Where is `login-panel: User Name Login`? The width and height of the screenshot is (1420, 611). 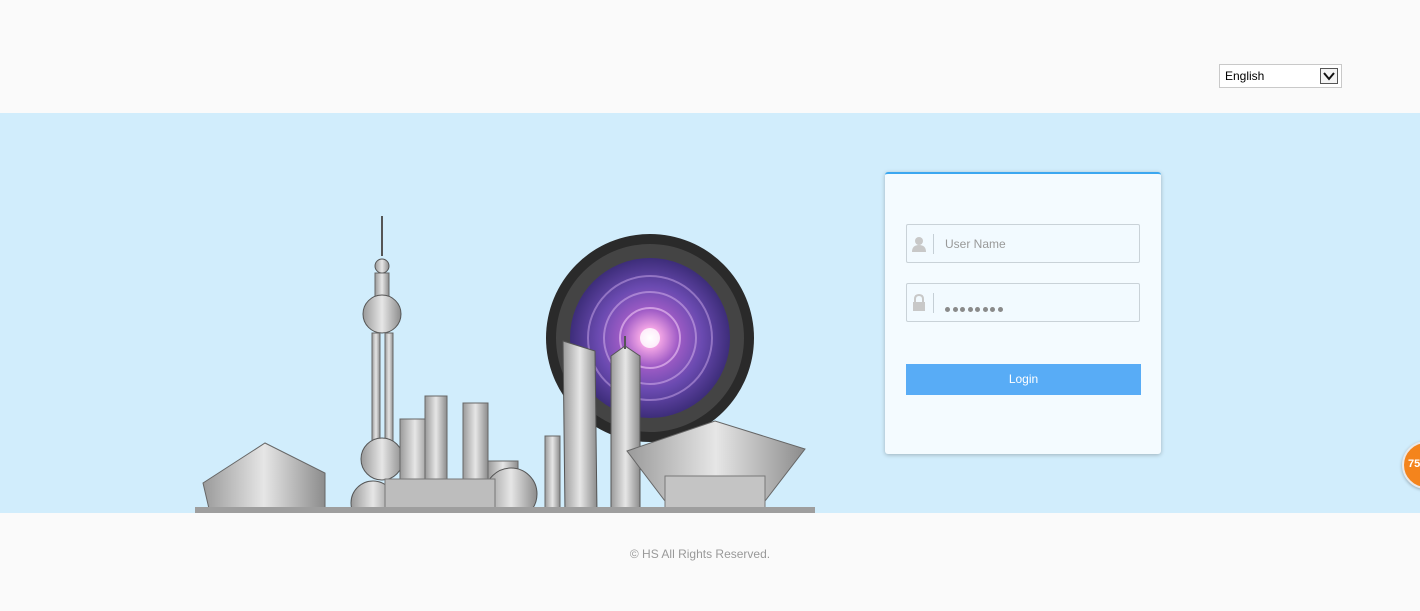
login-panel: User Name Login is located at coordinates (1023, 313).